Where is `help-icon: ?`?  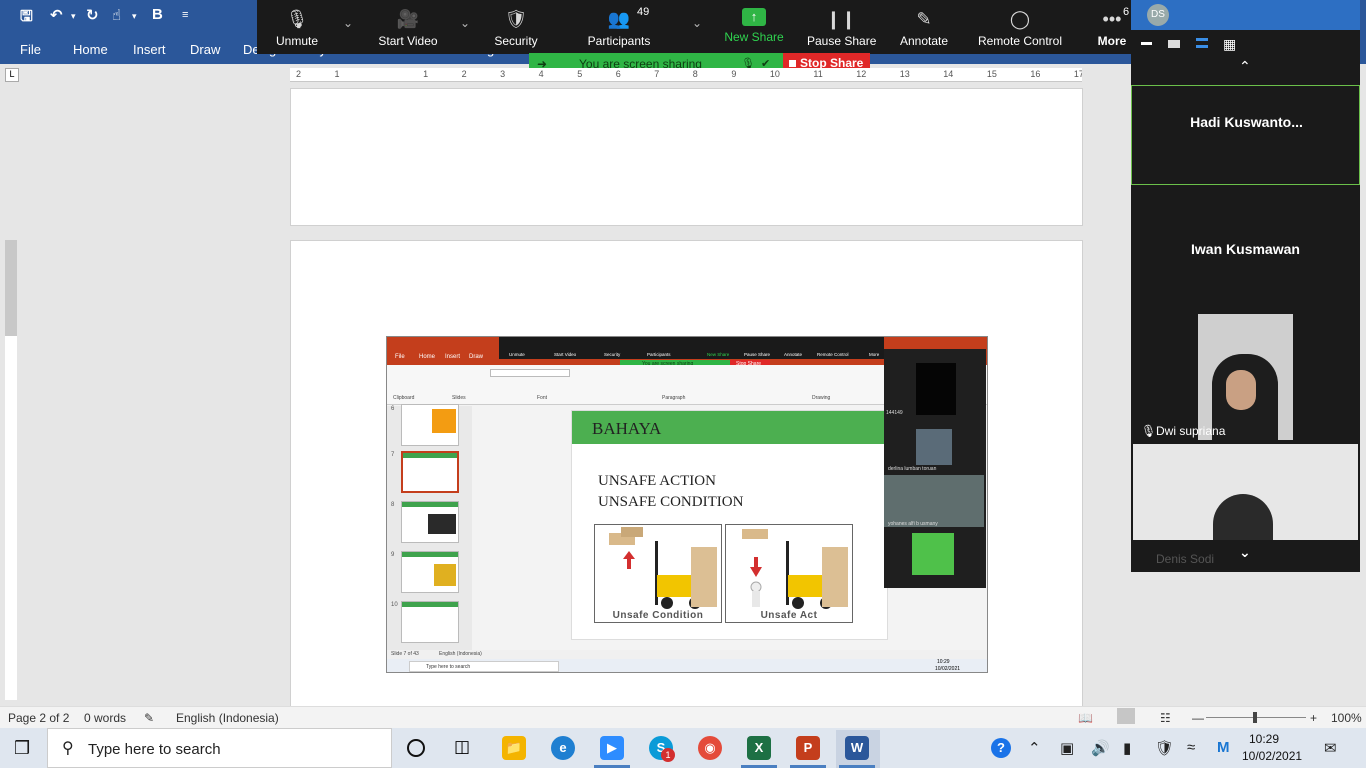
help-icon: ? is located at coordinates (1001, 748).